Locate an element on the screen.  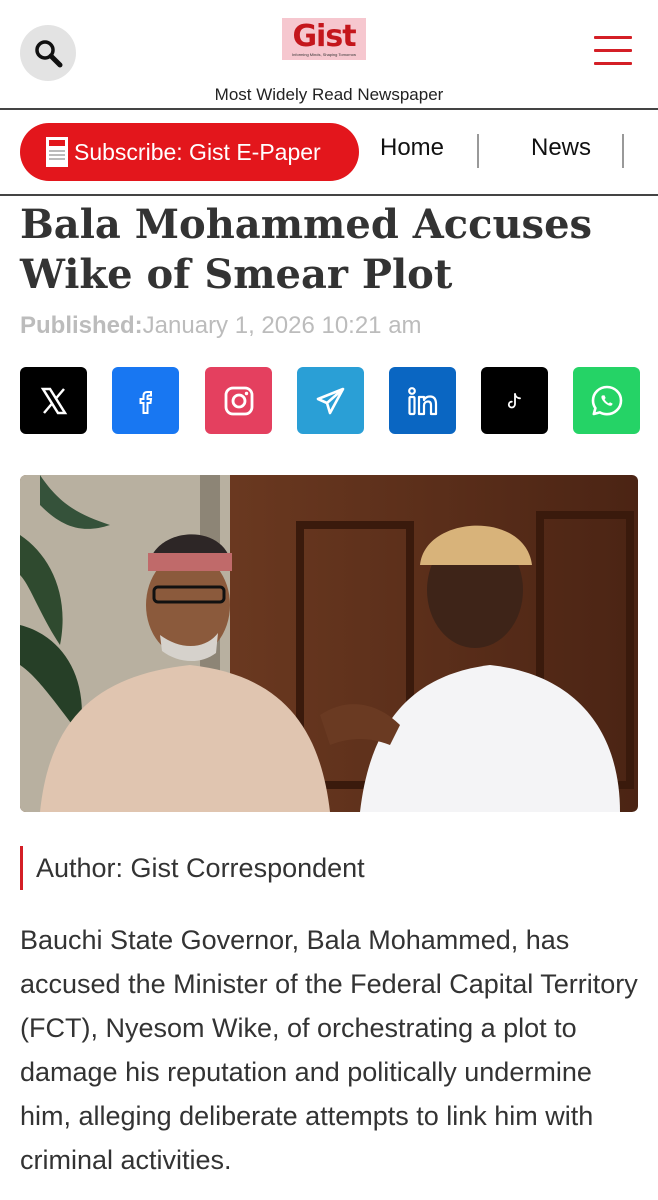
subscribe-label: Subscribe: Gist E-Paper is located at coordinates (197, 151).